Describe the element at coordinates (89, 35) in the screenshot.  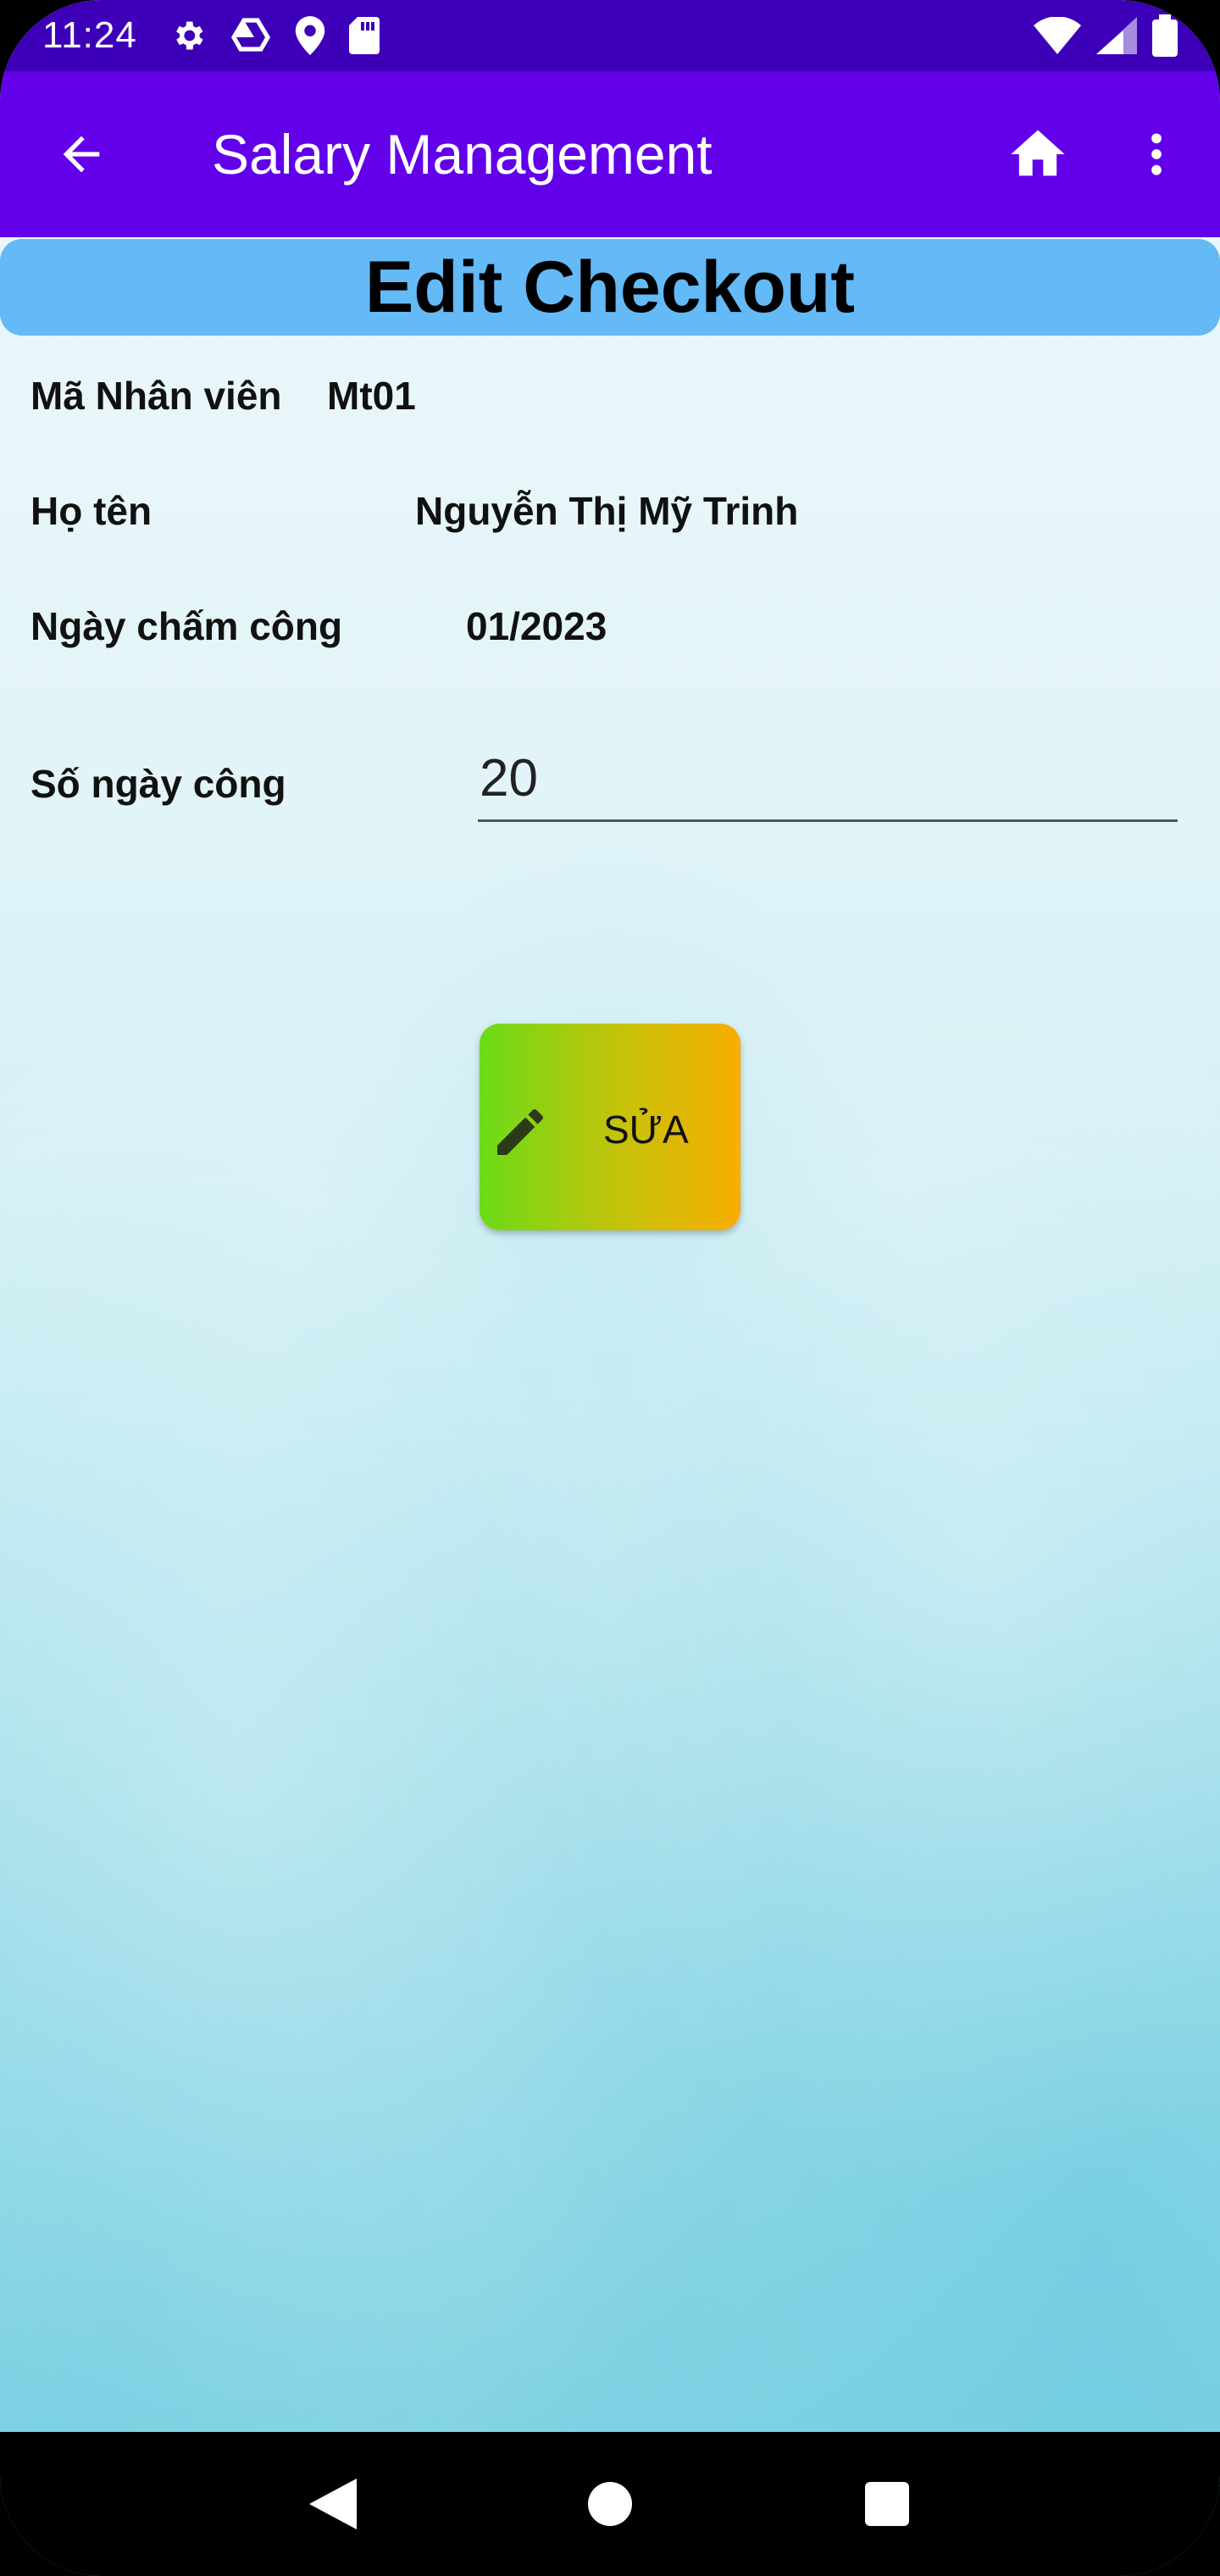
I see `status-time: 11:24` at that location.